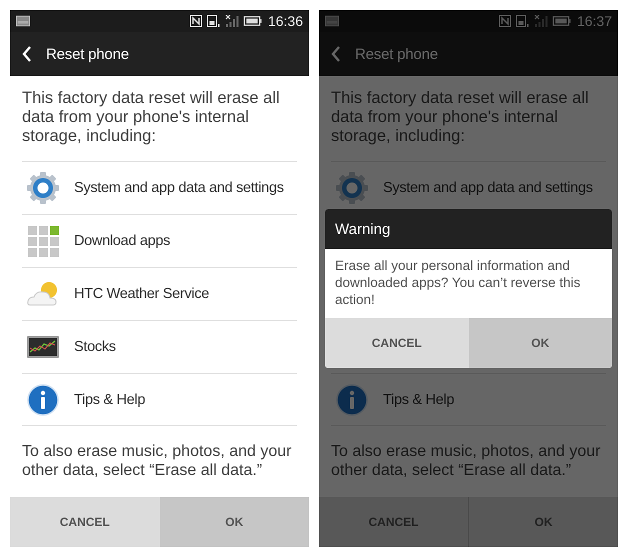  I want to click on app-grid-icon, so click(43, 241).